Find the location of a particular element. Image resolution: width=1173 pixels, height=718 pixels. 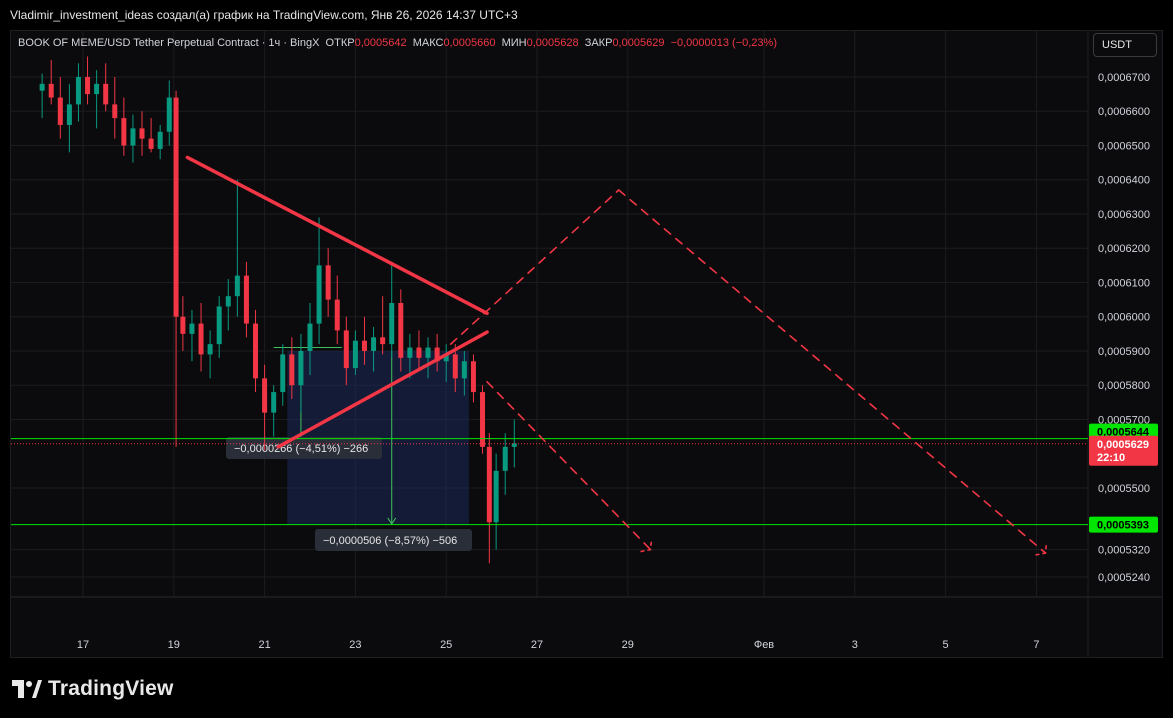

measure-label-text: −0,0000266 (−4,51%) −266 is located at coordinates (301, 449).